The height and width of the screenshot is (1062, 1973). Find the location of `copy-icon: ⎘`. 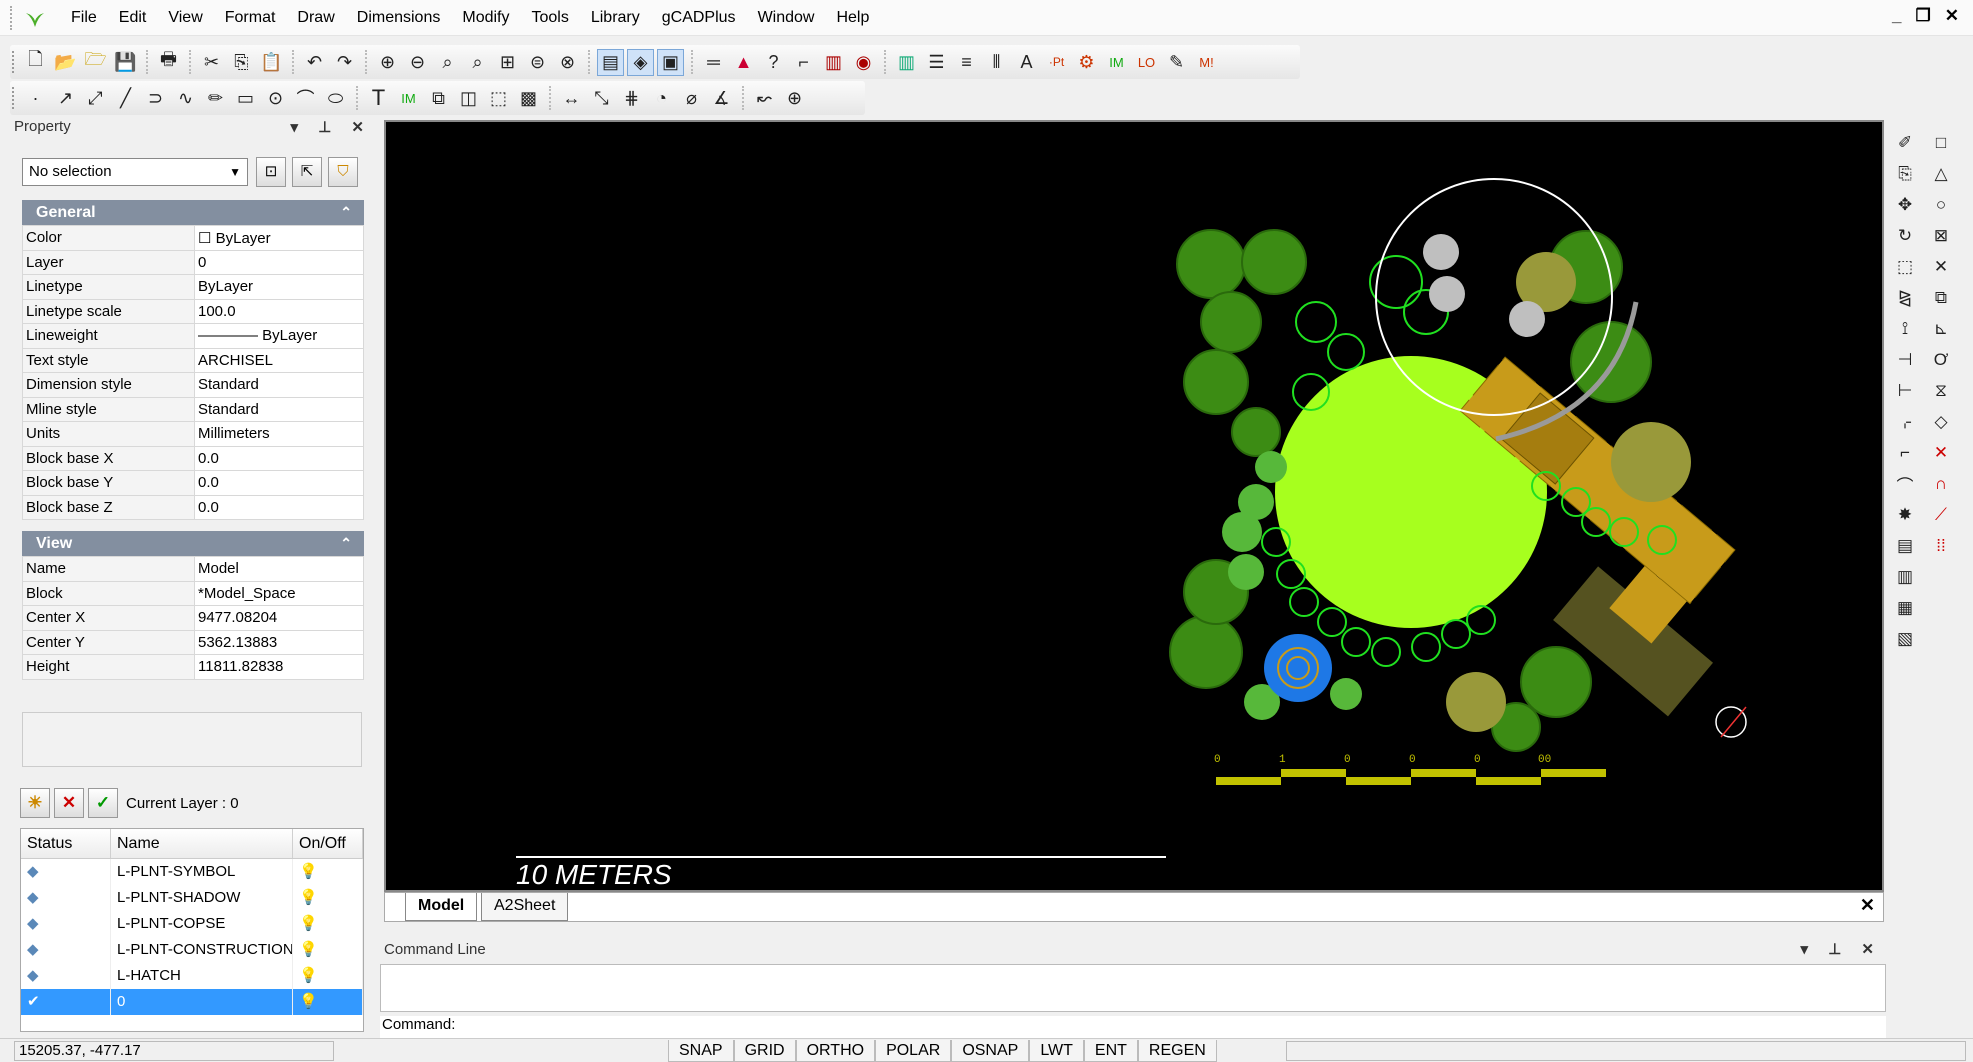

copy-icon: ⎘ is located at coordinates (241, 62).